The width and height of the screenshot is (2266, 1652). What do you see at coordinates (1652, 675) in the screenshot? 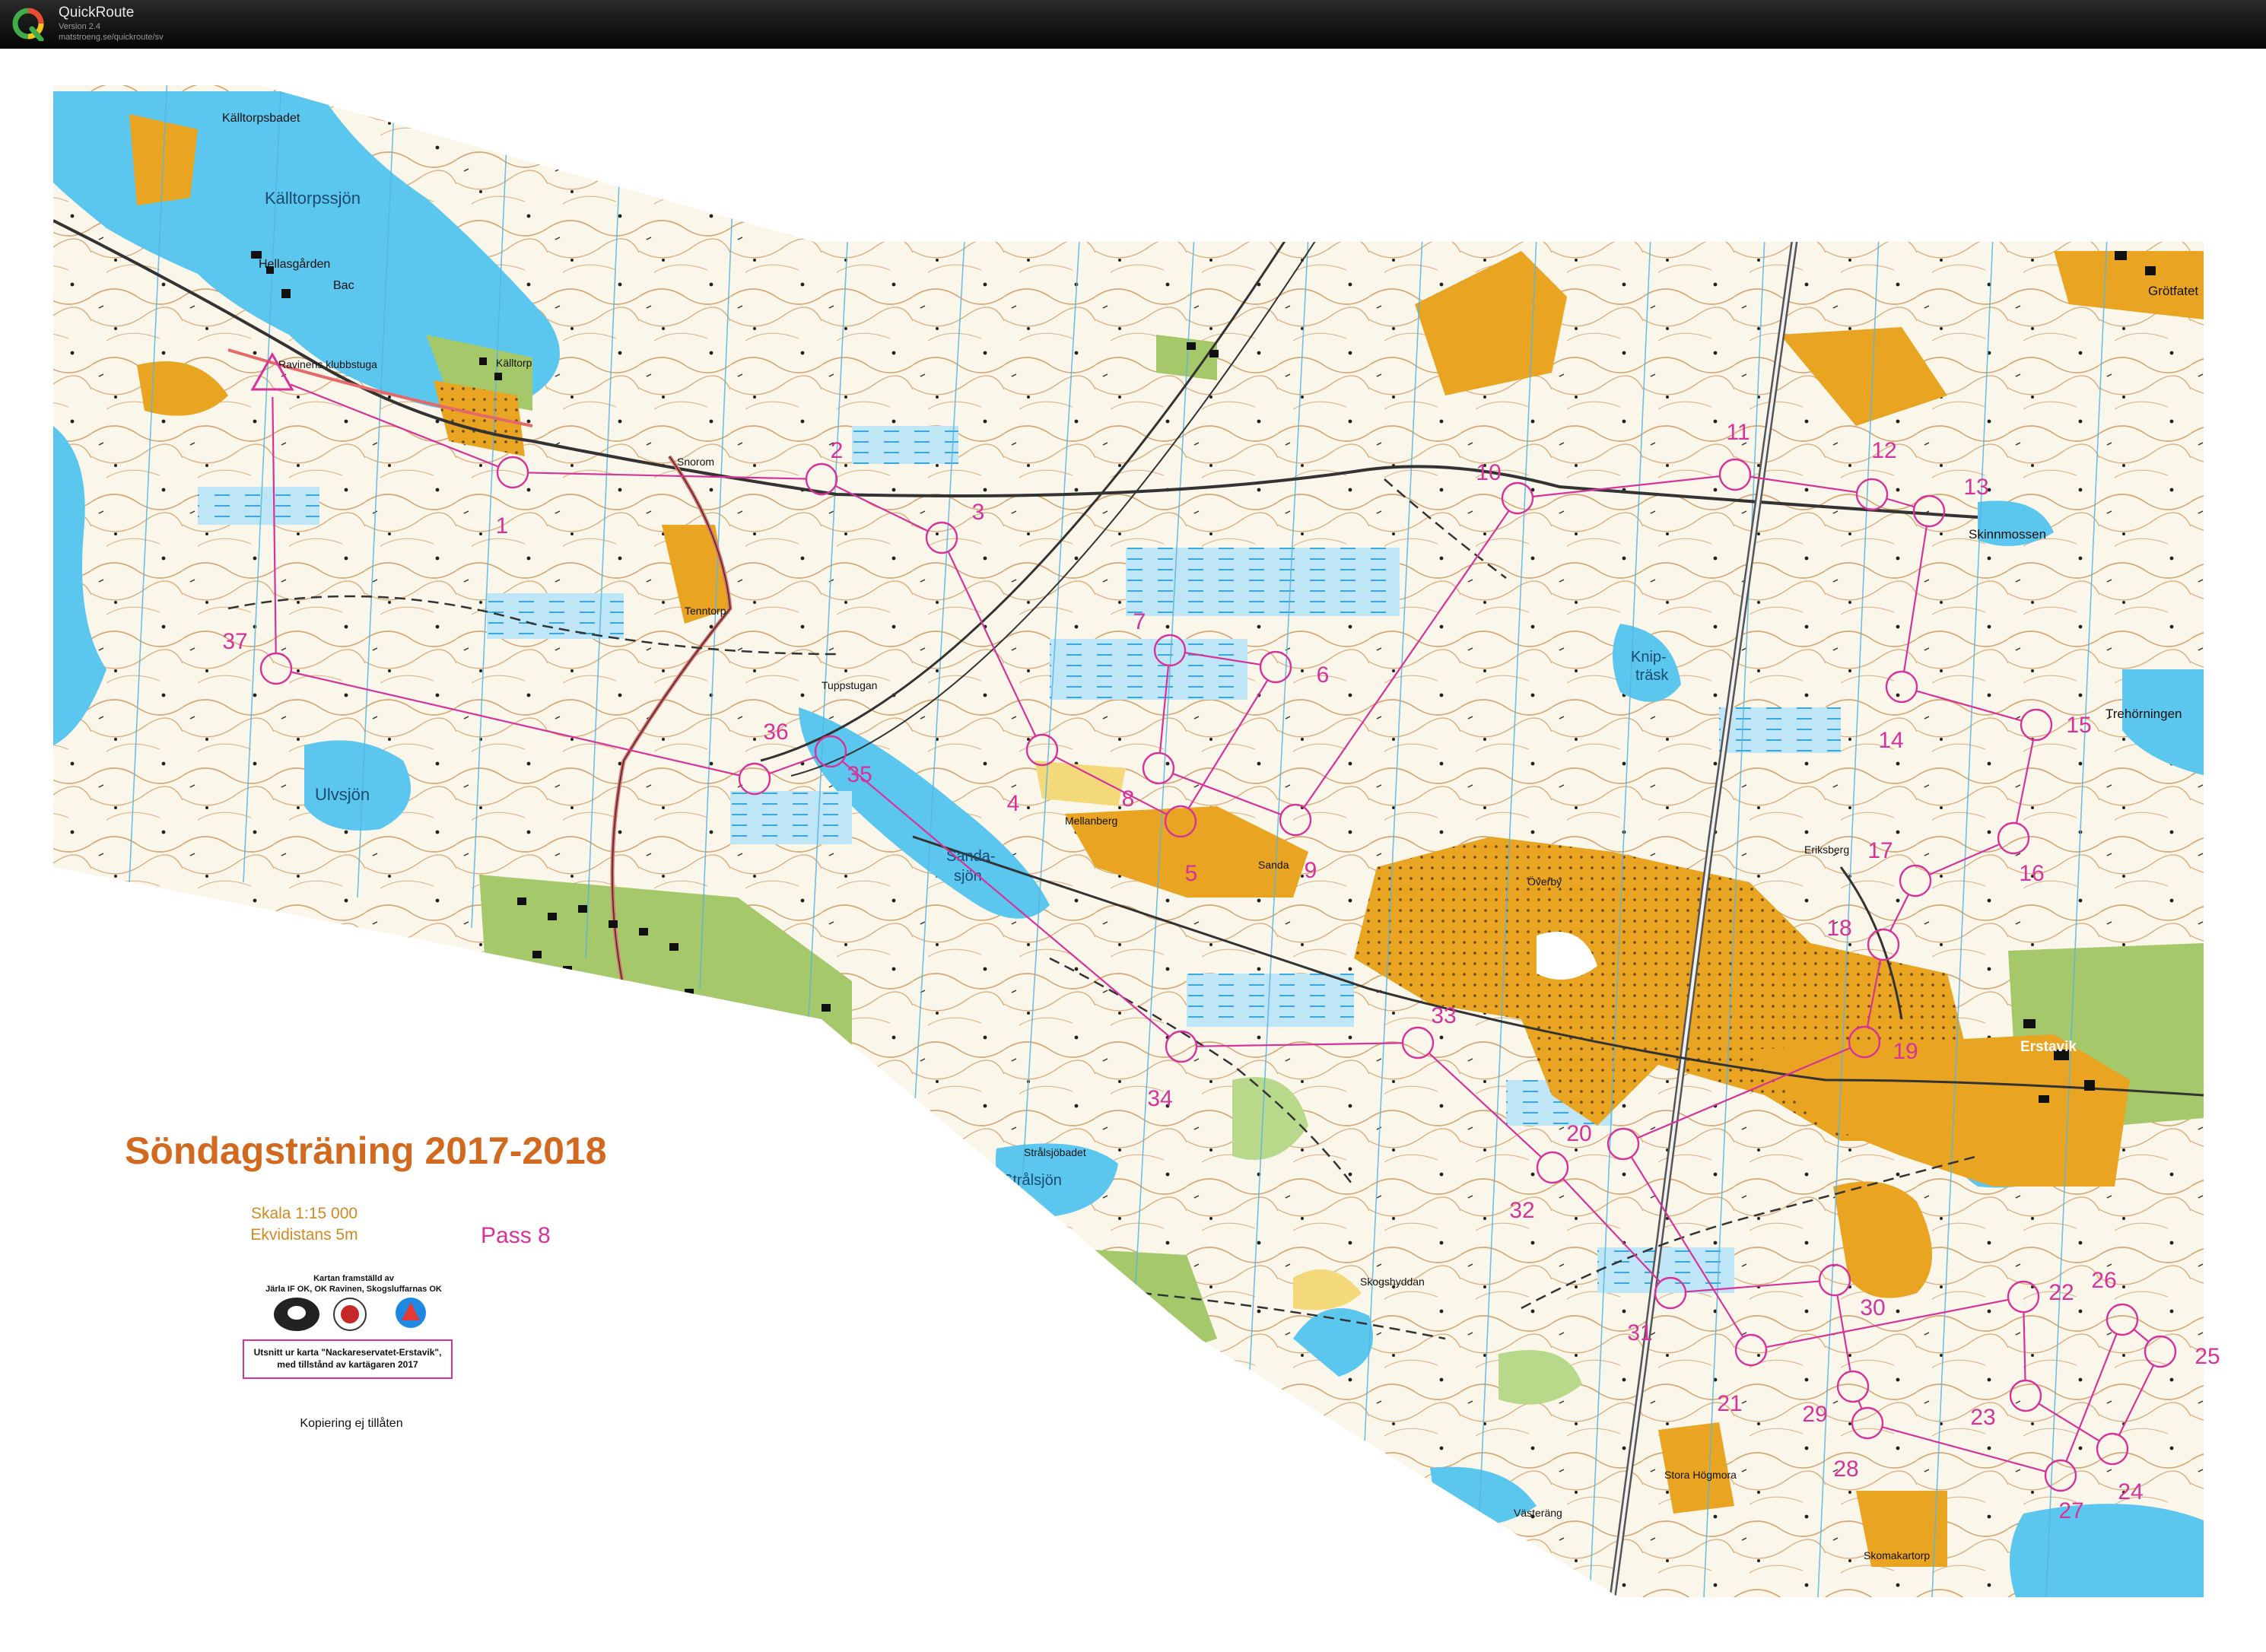
I see `label-knipirask-2: träsk` at bounding box center [1652, 675].